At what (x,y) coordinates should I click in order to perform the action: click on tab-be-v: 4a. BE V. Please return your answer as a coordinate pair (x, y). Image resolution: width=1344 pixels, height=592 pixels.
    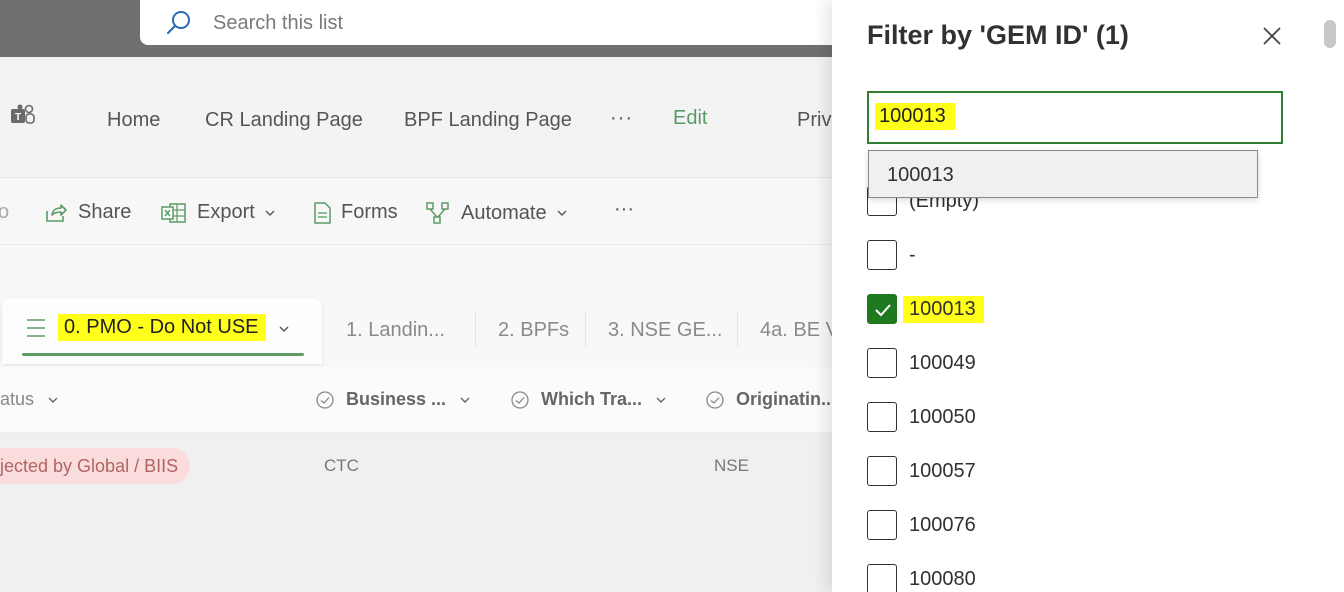
    Looking at the image, I should click on (796, 330).